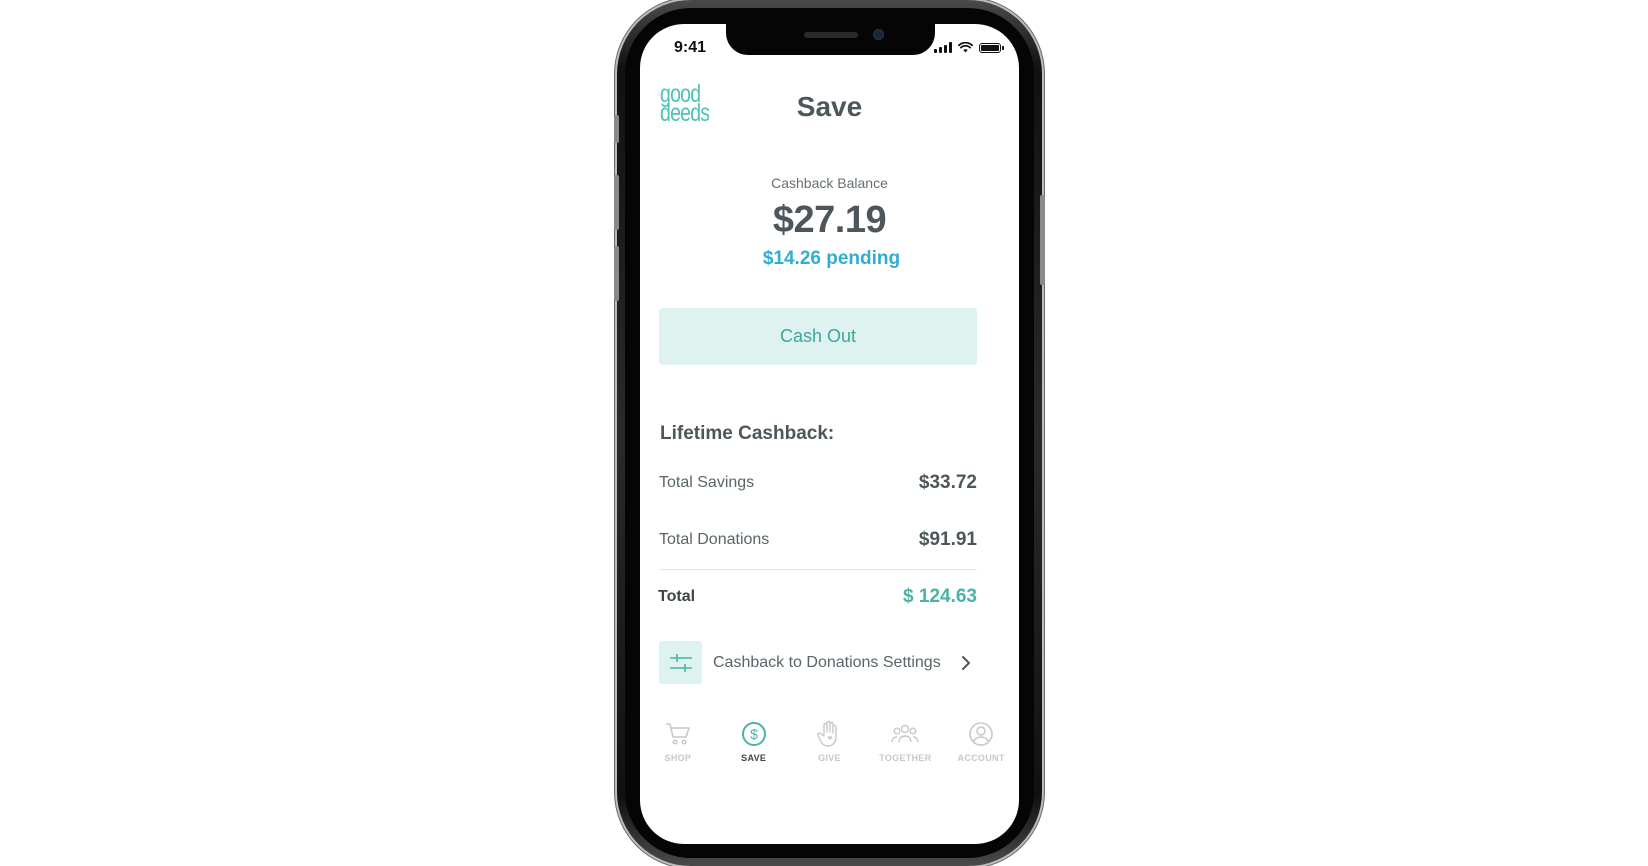 The height and width of the screenshot is (866, 1648). Describe the element at coordinates (818, 540) in the screenshot. I see `total-donations-row: Total Donations $91.91` at that location.